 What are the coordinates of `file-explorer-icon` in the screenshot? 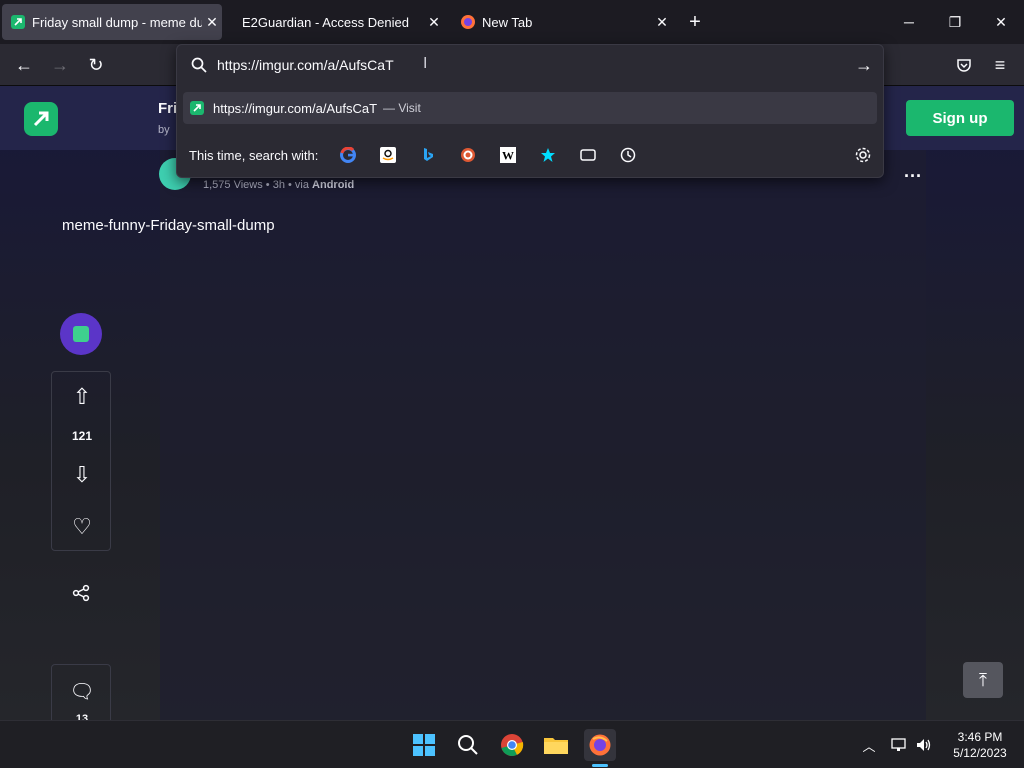 It's located at (556, 745).